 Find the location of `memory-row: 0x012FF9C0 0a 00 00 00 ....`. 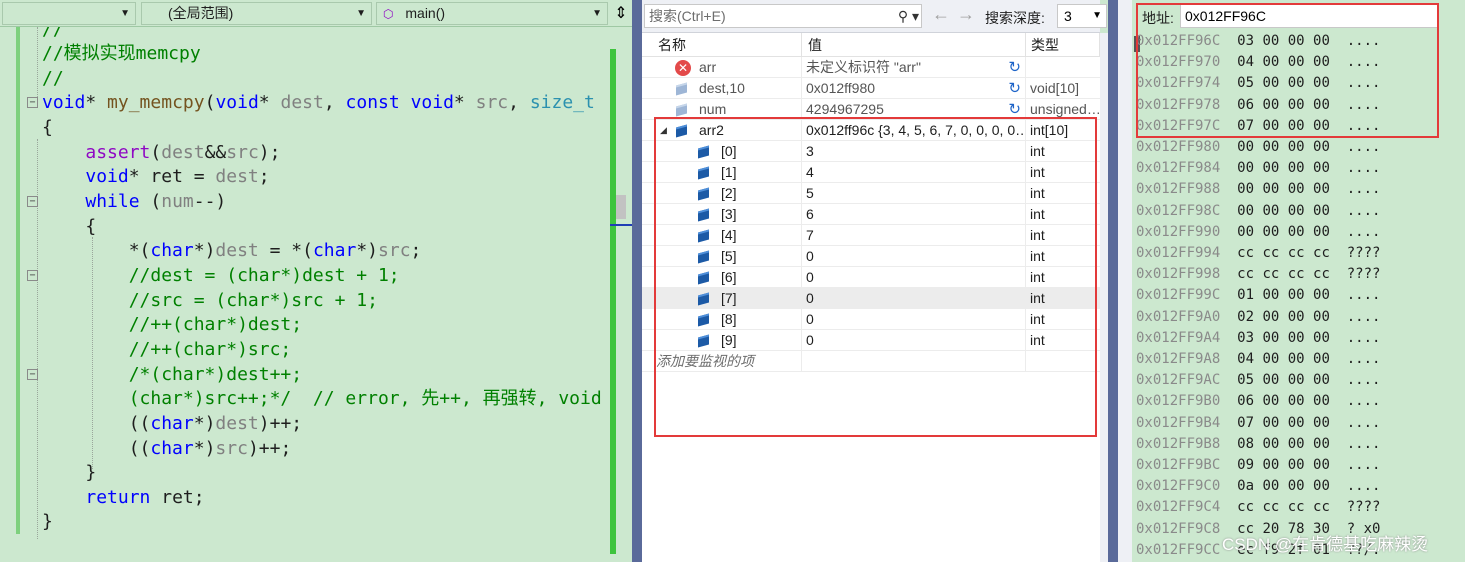

memory-row: 0x012FF9C0 0a 00 00 00 .... is located at coordinates (1258, 486).